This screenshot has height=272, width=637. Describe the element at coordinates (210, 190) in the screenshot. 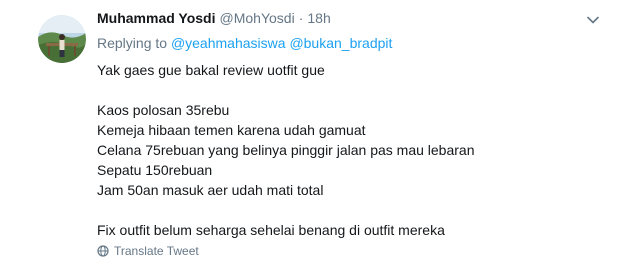

I see `tweet-line: Jam 50an masuk aer udah mati total` at that location.